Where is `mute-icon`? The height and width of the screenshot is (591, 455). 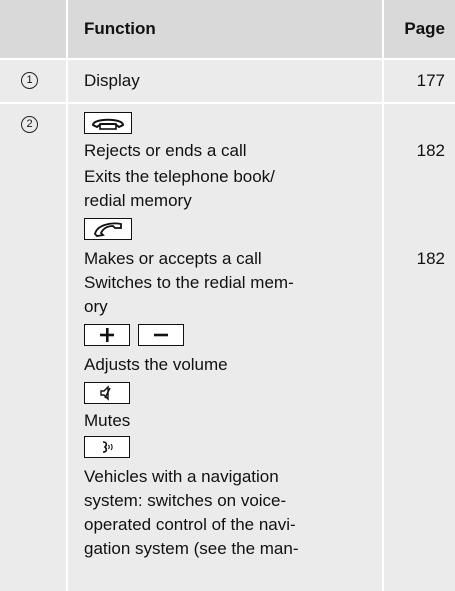 mute-icon is located at coordinates (107, 393).